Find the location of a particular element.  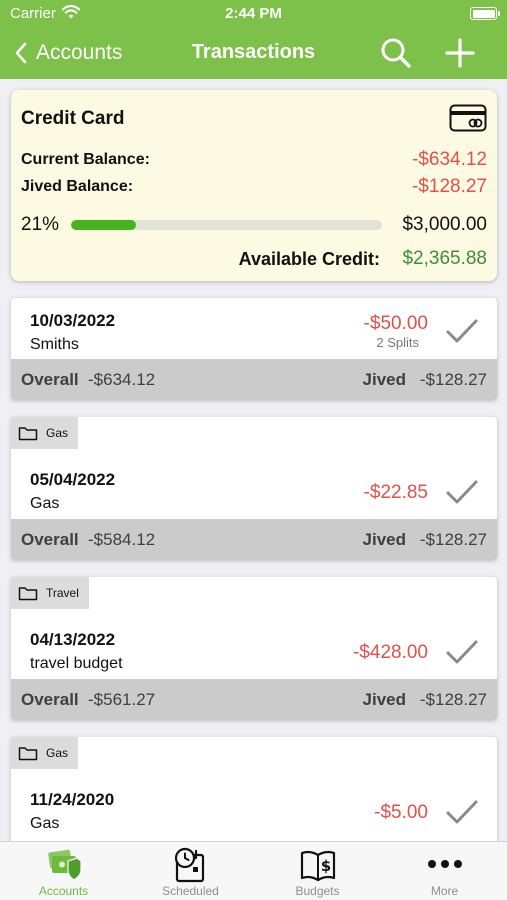

transaction-running-balance: Overall -$584.12 Jived -$128.27 is located at coordinates (254, 539).